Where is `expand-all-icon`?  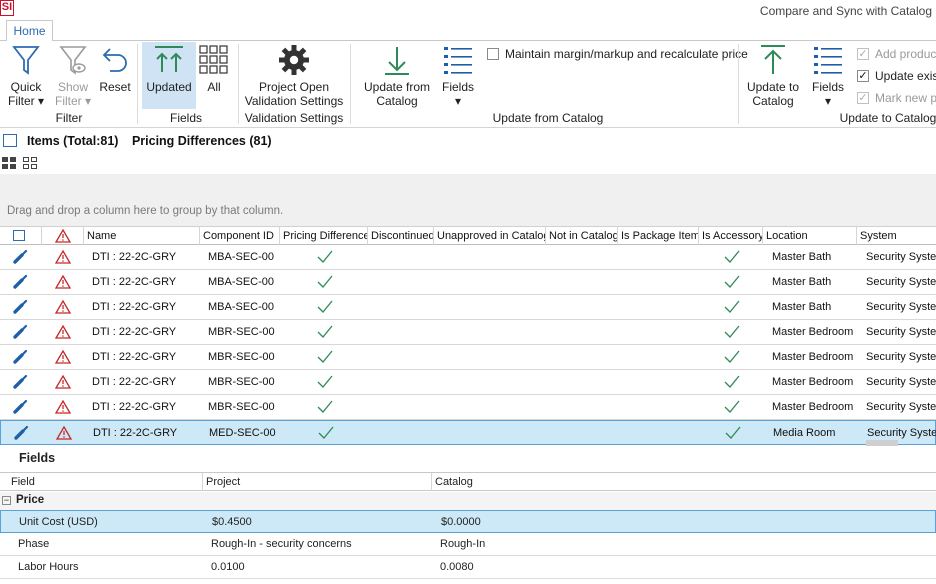 expand-all-icon is located at coordinates (9, 163).